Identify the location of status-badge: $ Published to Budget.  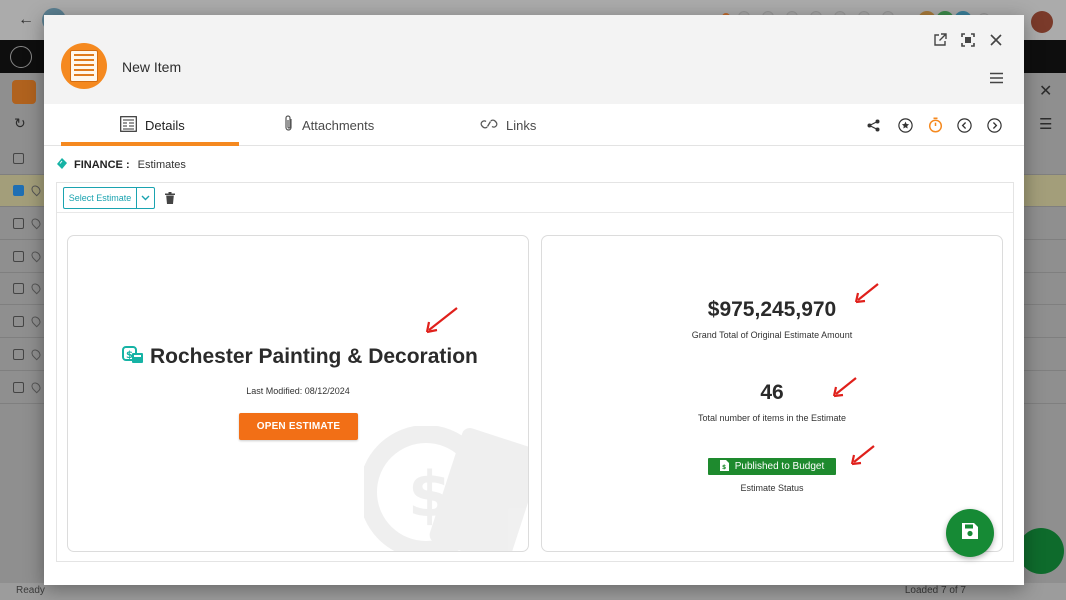
(772, 466).